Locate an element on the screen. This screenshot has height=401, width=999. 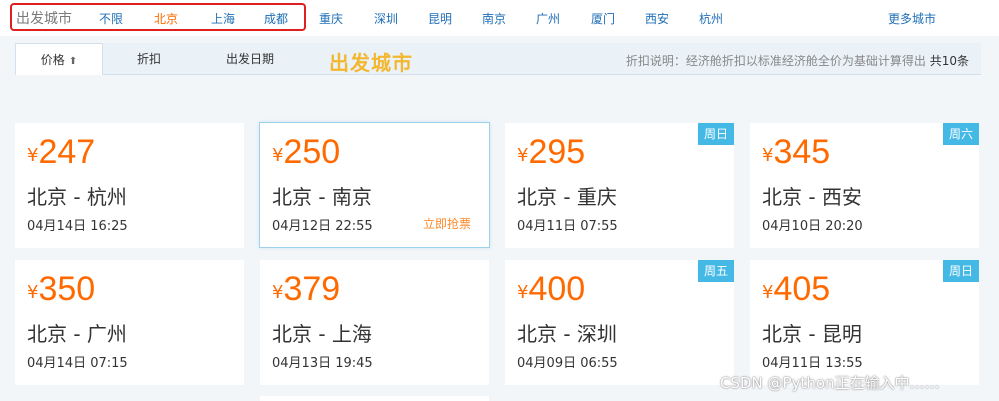
overlay-caption: 出发城市 is located at coordinates (371, 63).